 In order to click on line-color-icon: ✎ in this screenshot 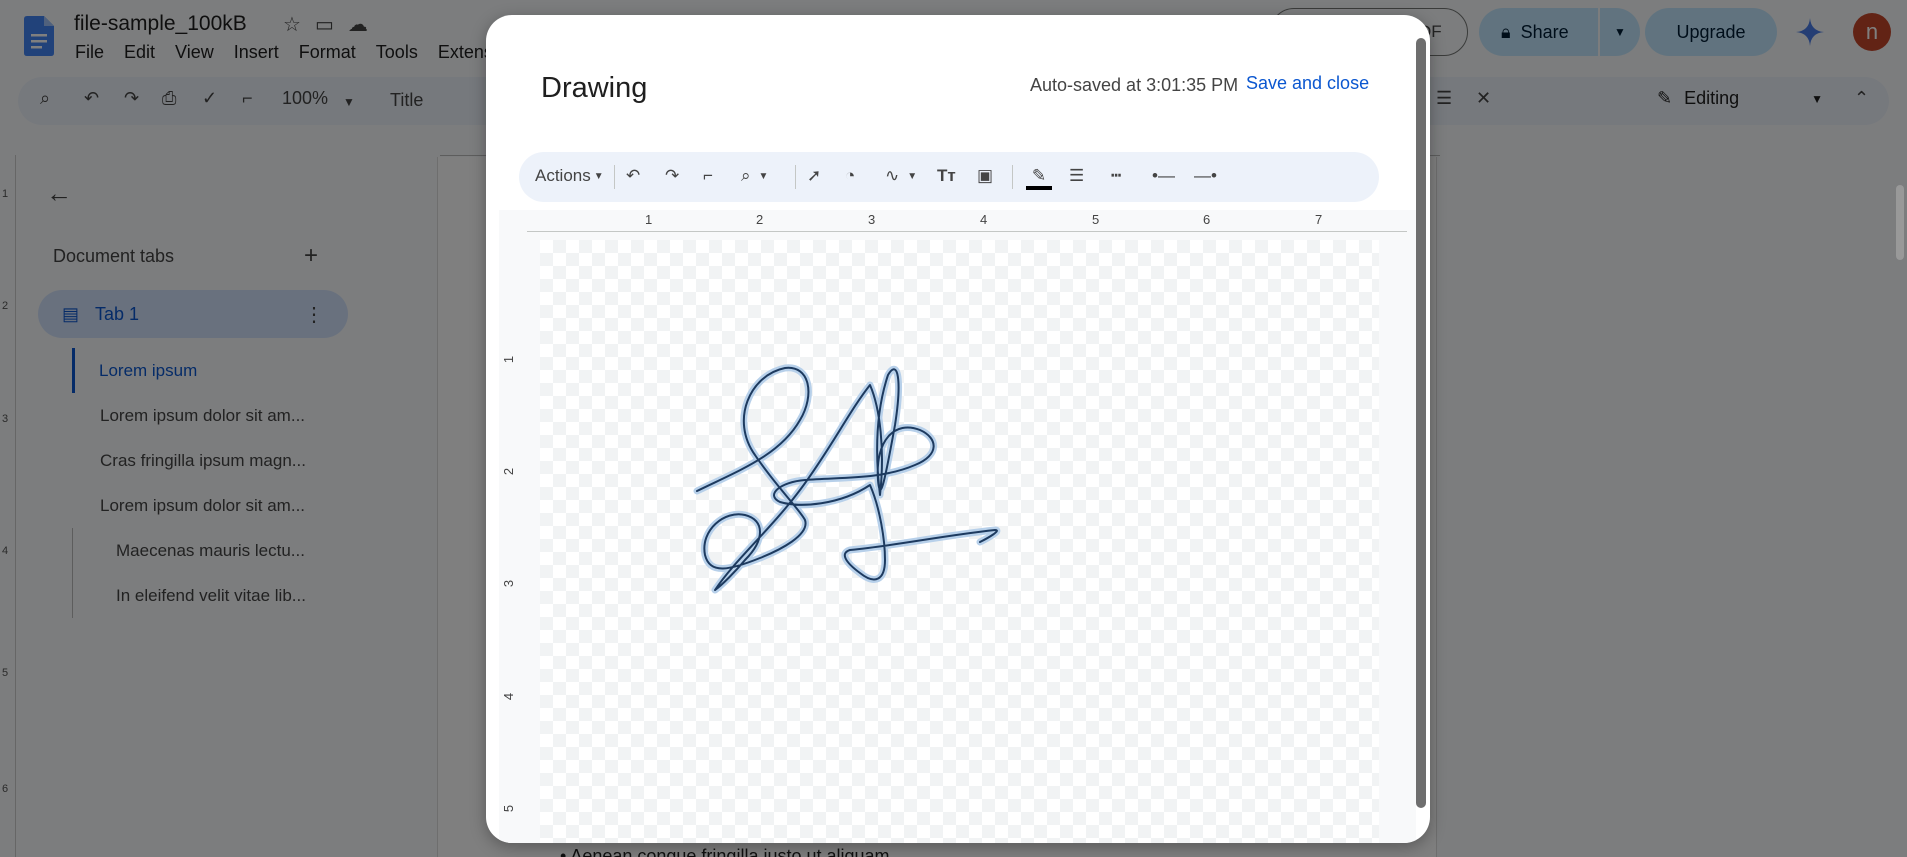, I will do `click(1039, 175)`.